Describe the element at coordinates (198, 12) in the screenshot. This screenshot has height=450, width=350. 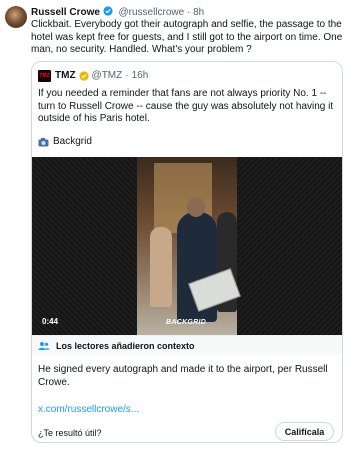
I see `tweet-time: 8h` at that location.